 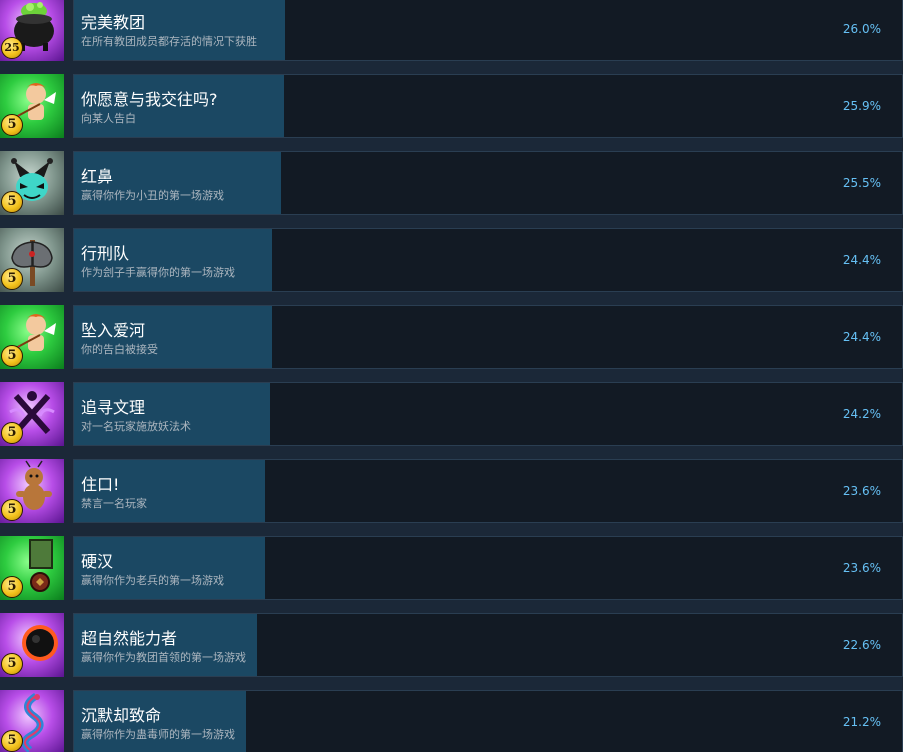 I want to click on achievement-row: 5 坠入爱河你的告白被接受 24.4%, so click(x=451, y=337).